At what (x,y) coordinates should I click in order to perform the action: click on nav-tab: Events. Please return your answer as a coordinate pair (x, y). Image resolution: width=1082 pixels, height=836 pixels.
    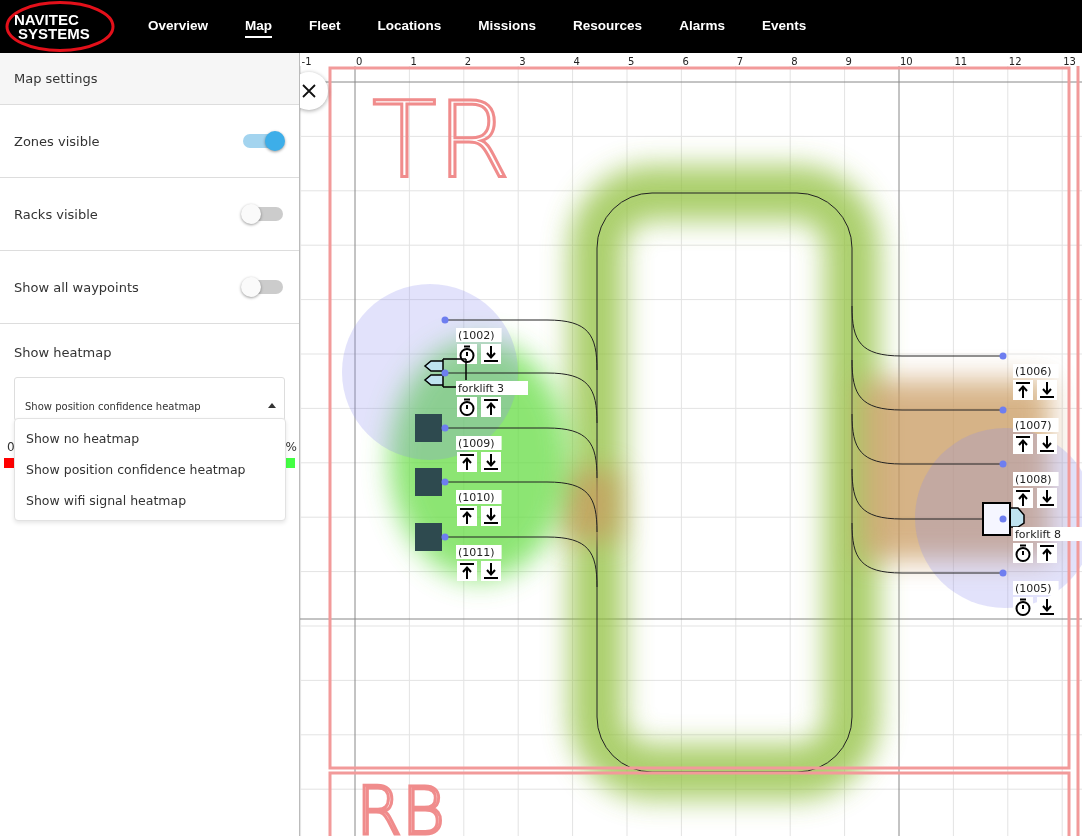
    Looking at the image, I should click on (784, 26).